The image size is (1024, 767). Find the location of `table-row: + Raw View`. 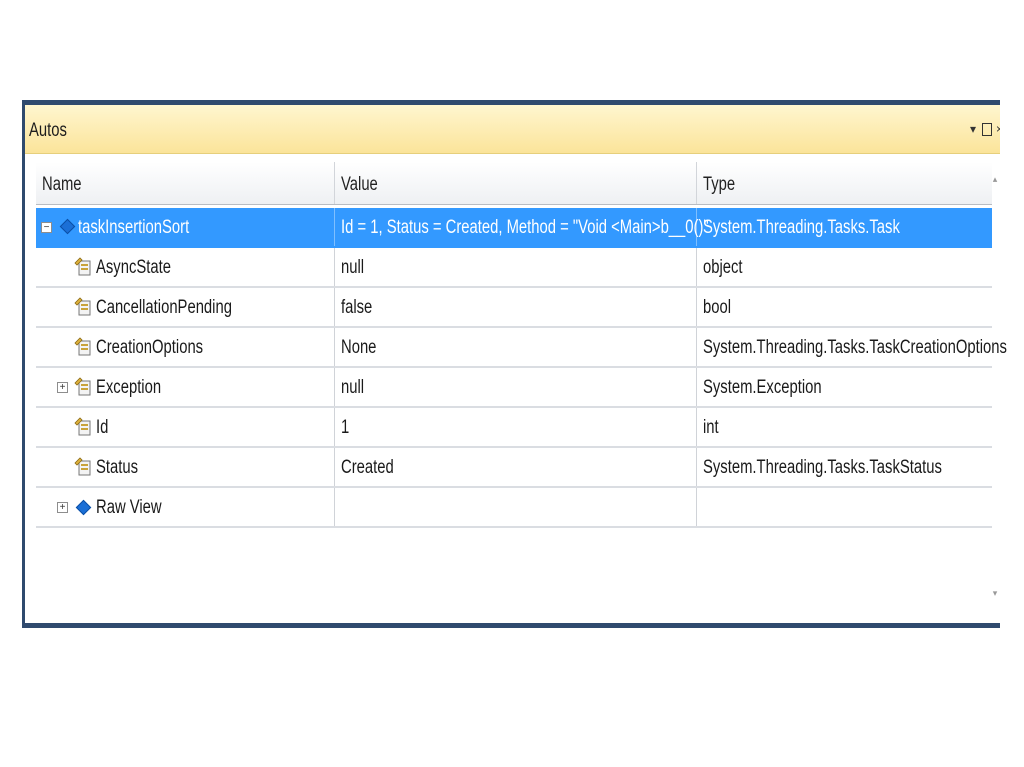

table-row: + Raw View is located at coordinates (514, 508).